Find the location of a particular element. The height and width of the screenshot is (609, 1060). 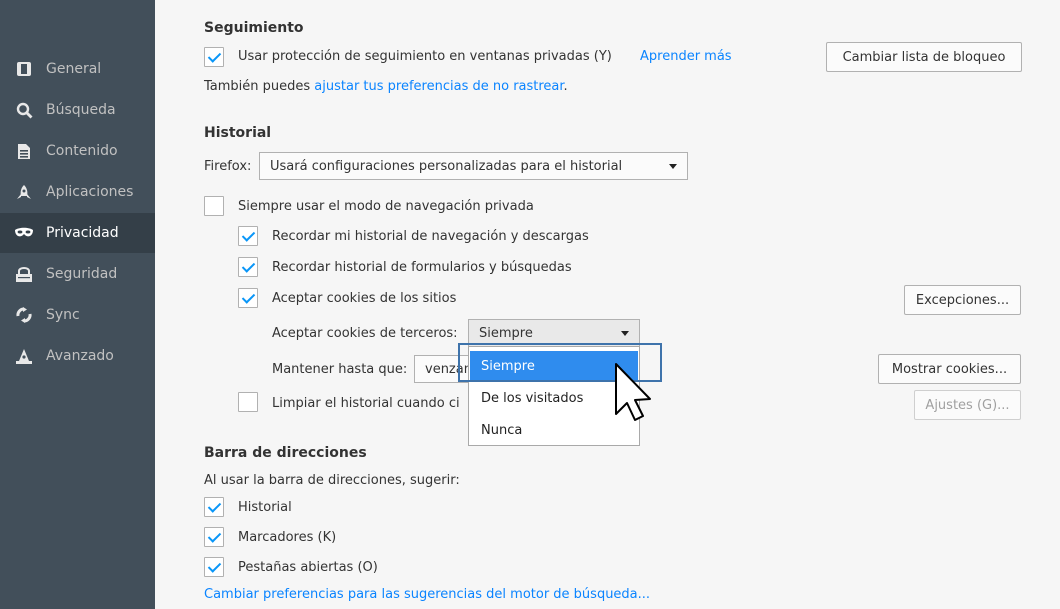

change-blocklist-button: Cambiar lista de bloqueo is located at coordinates (924, 57).